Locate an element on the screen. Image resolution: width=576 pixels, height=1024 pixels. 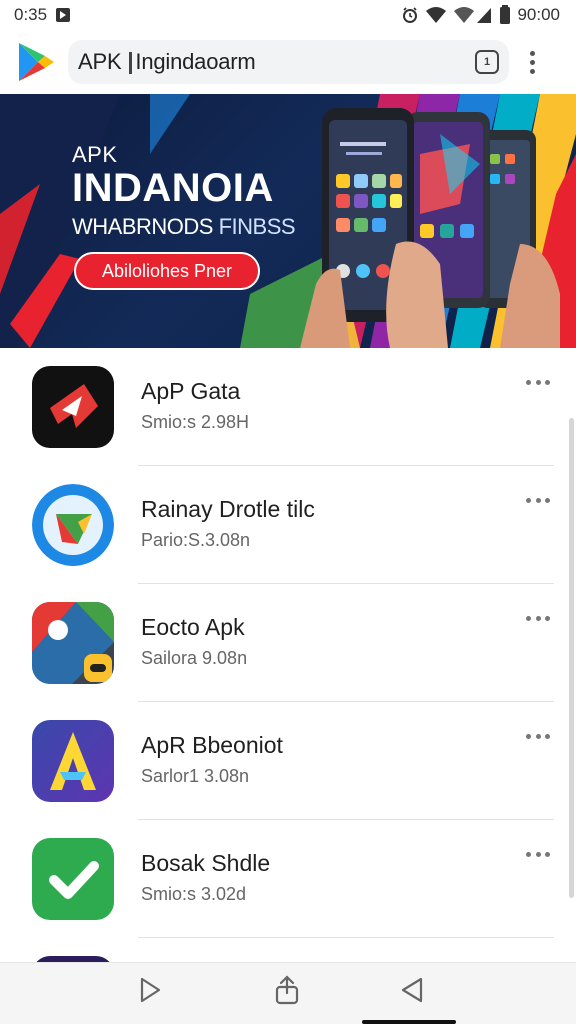
tab-switcher-button: 1 is located at coordinates (487, 62).